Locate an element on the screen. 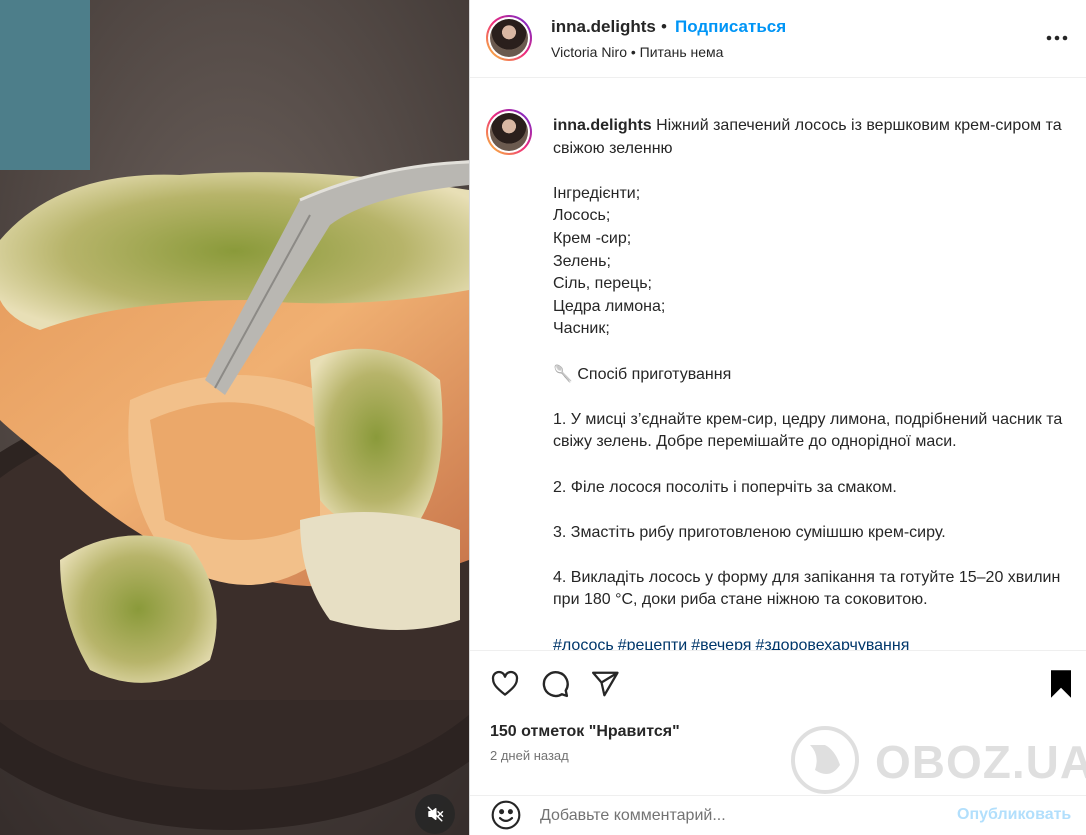 The height and width of the screenshot is (835, 1086). ingredient-item: Лосось; is located at coordinates (582, 216).